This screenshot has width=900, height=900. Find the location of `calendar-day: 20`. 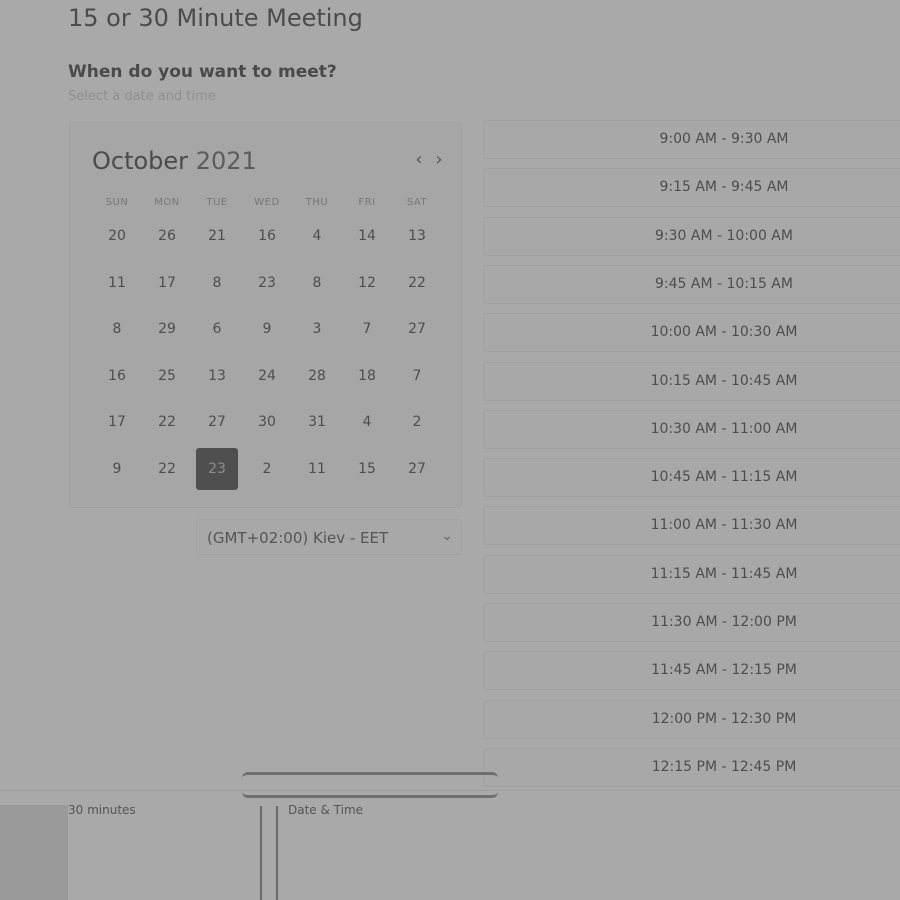

calendar-day: 20 is located at coordinates (117, 236).